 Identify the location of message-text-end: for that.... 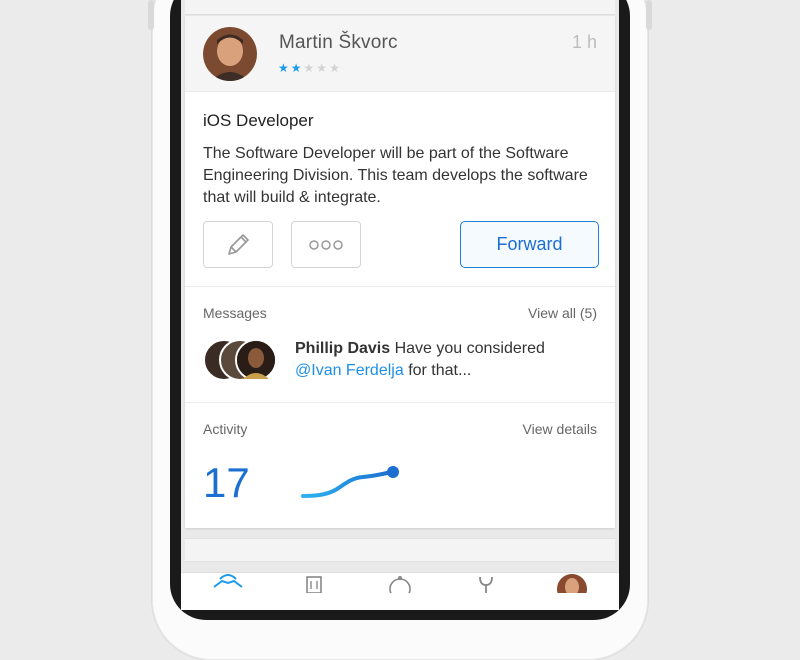
(440, 370).